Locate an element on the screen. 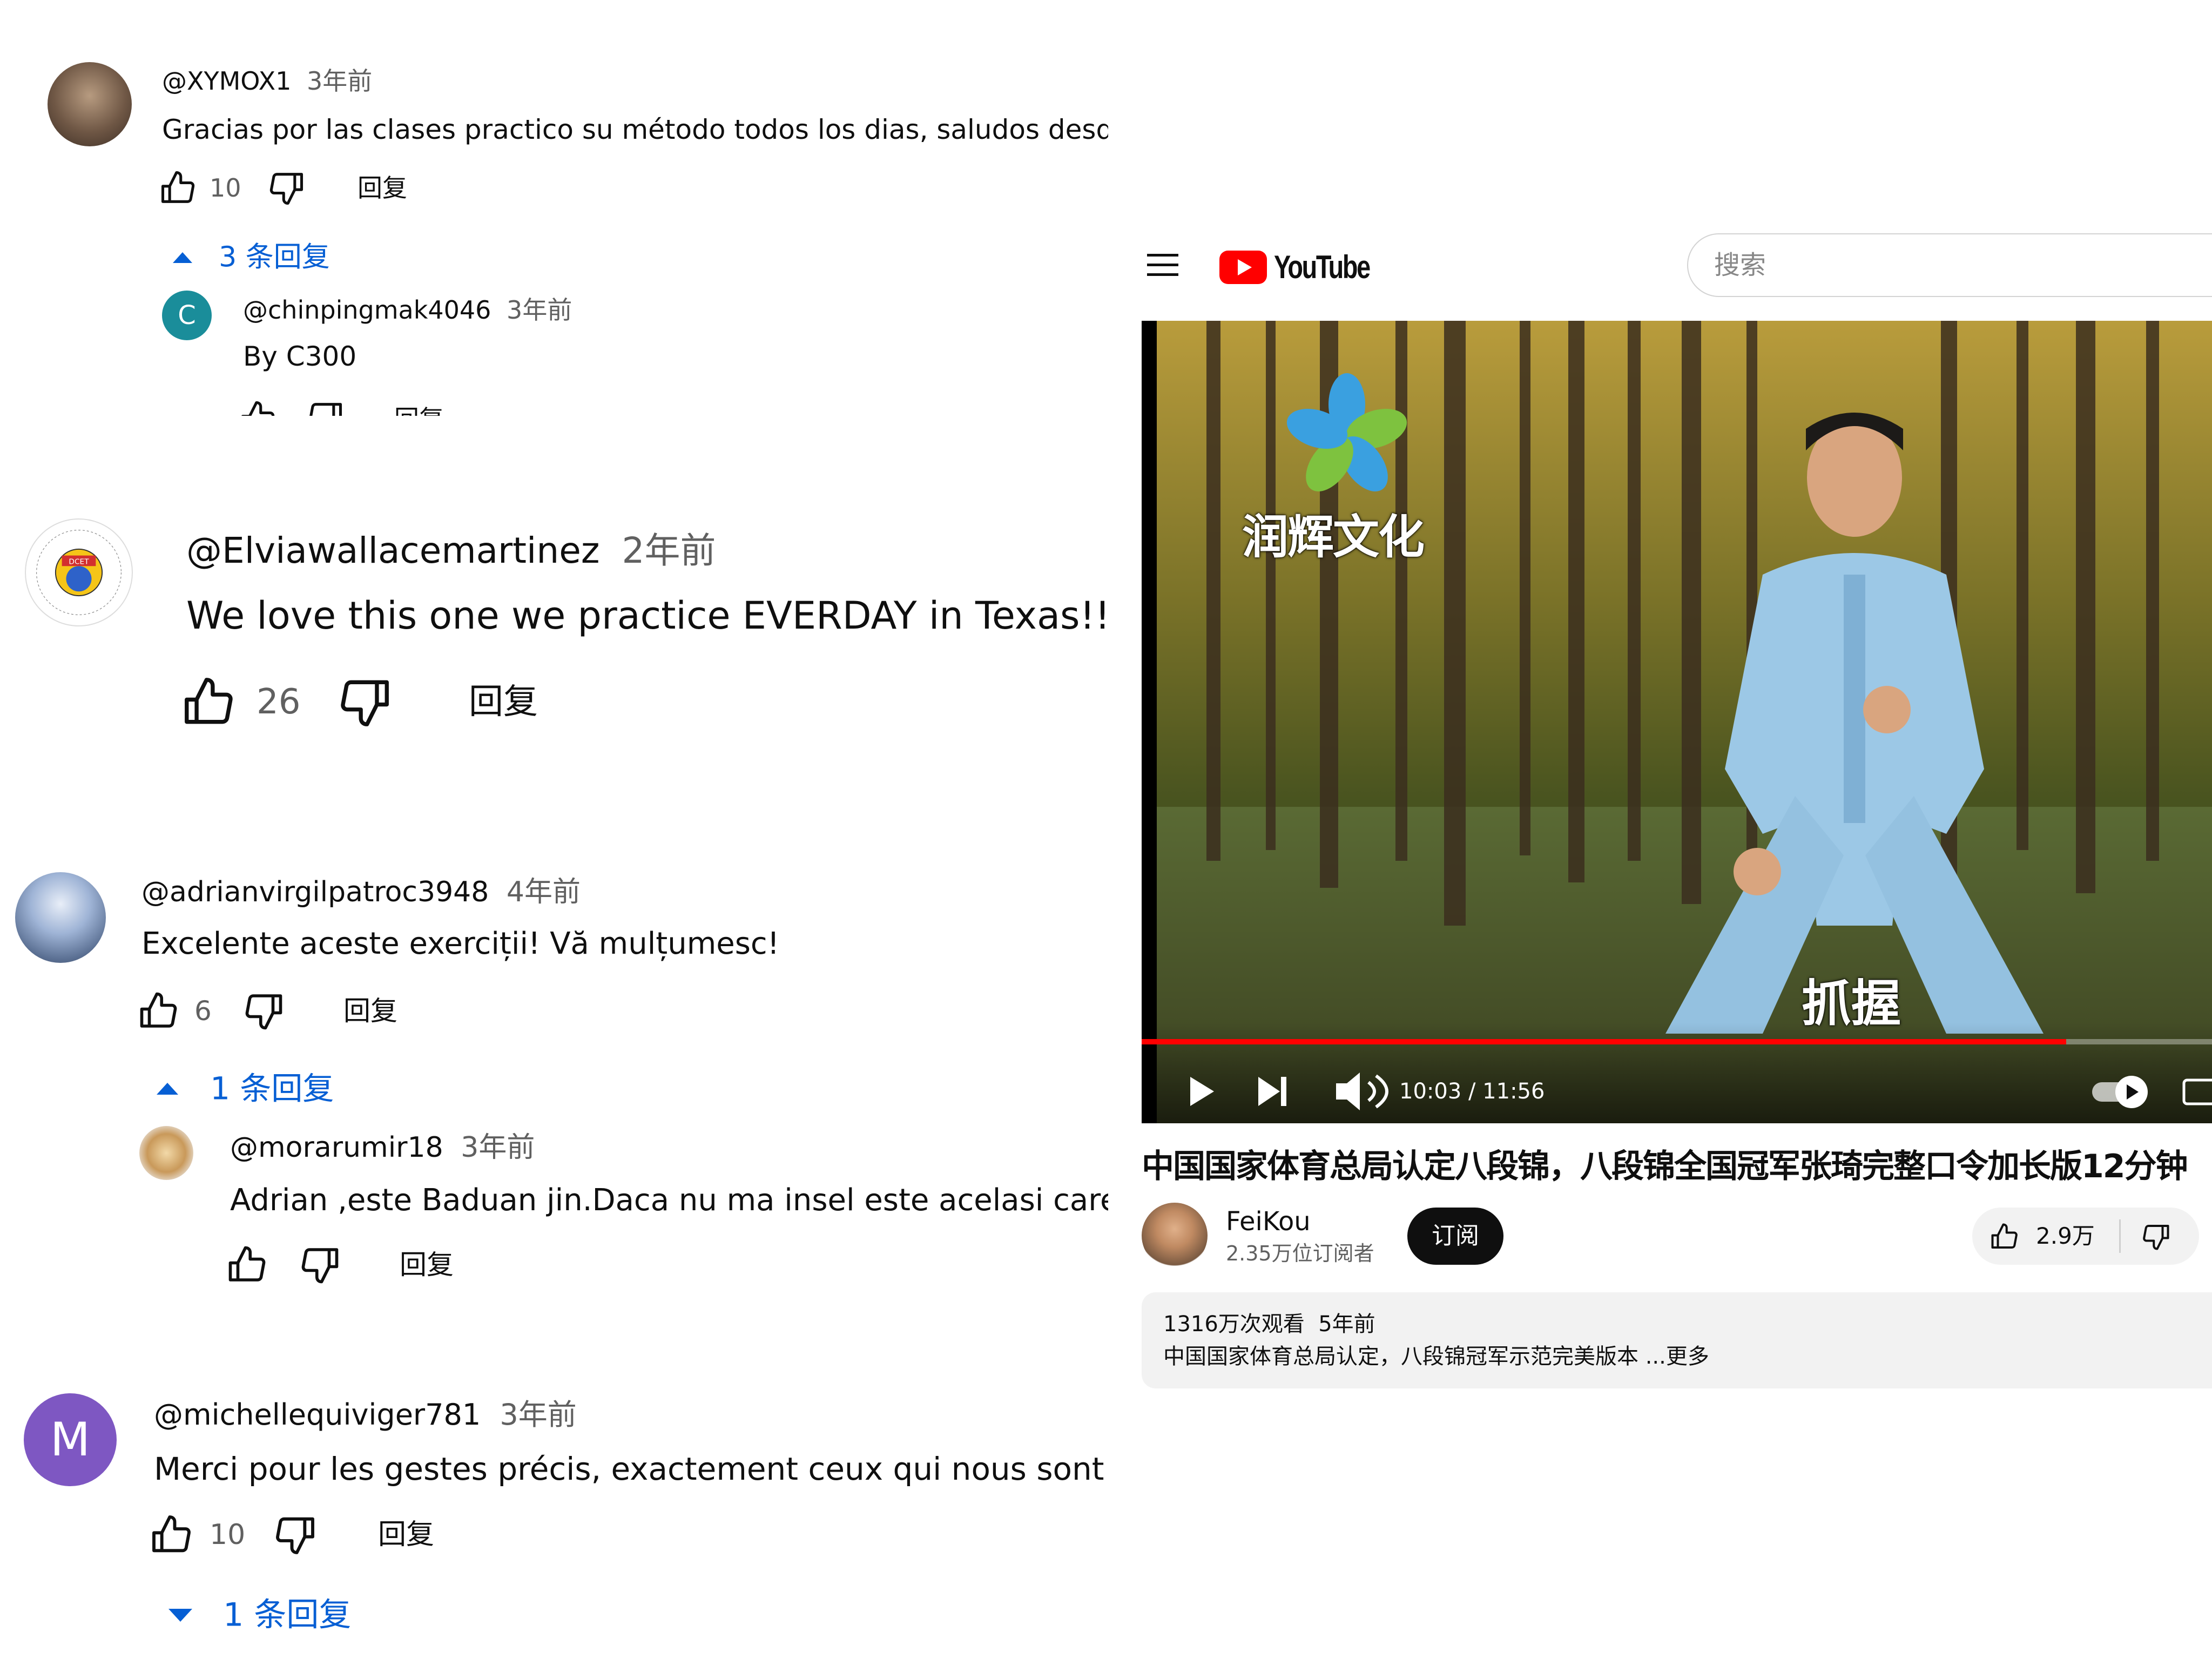 The height and width of the screenshot is (1659, 2212). channel-avatar is located at coordinates (1175, 1236).